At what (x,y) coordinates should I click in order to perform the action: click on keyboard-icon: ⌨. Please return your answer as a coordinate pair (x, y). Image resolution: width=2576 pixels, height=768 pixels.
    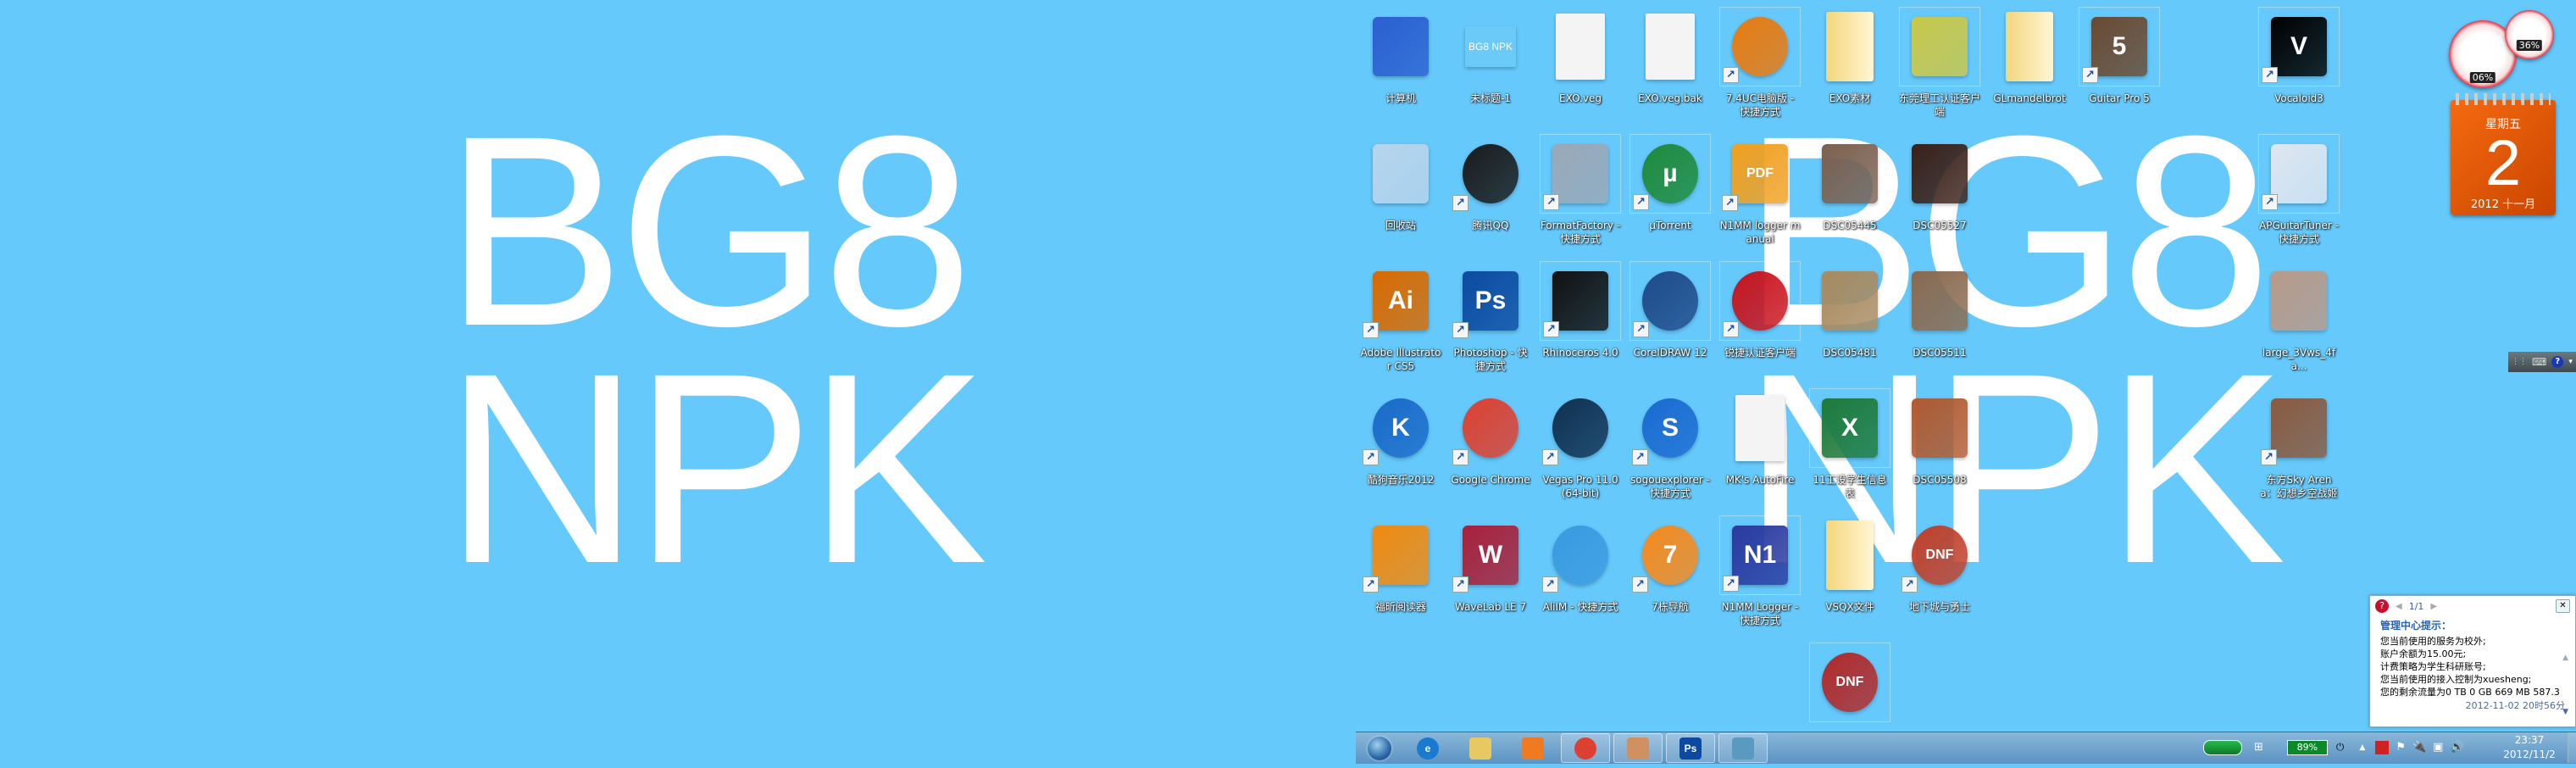
    Looking at the image, I should click on (2539, 362).